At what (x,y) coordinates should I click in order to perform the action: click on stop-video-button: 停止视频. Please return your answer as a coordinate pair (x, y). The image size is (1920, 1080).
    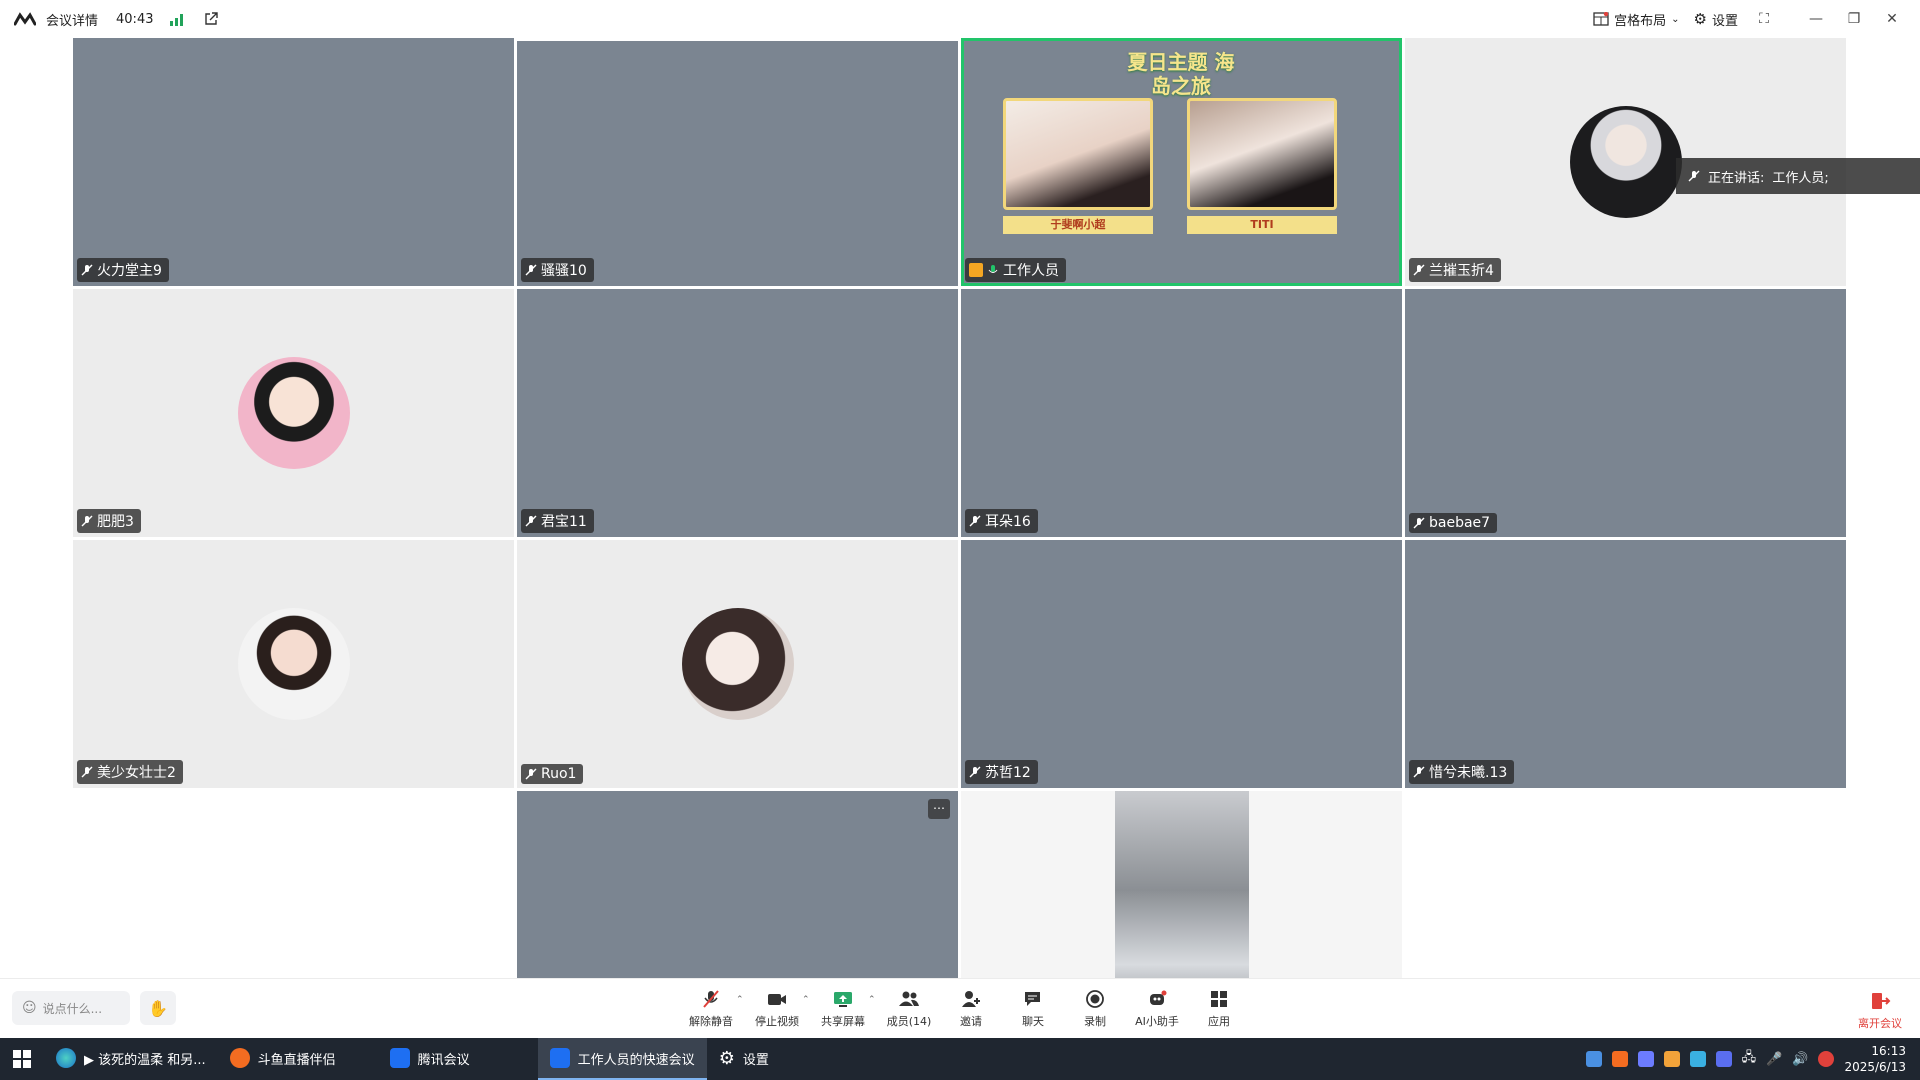
    Looking at the image, I should click on (777, 1009).